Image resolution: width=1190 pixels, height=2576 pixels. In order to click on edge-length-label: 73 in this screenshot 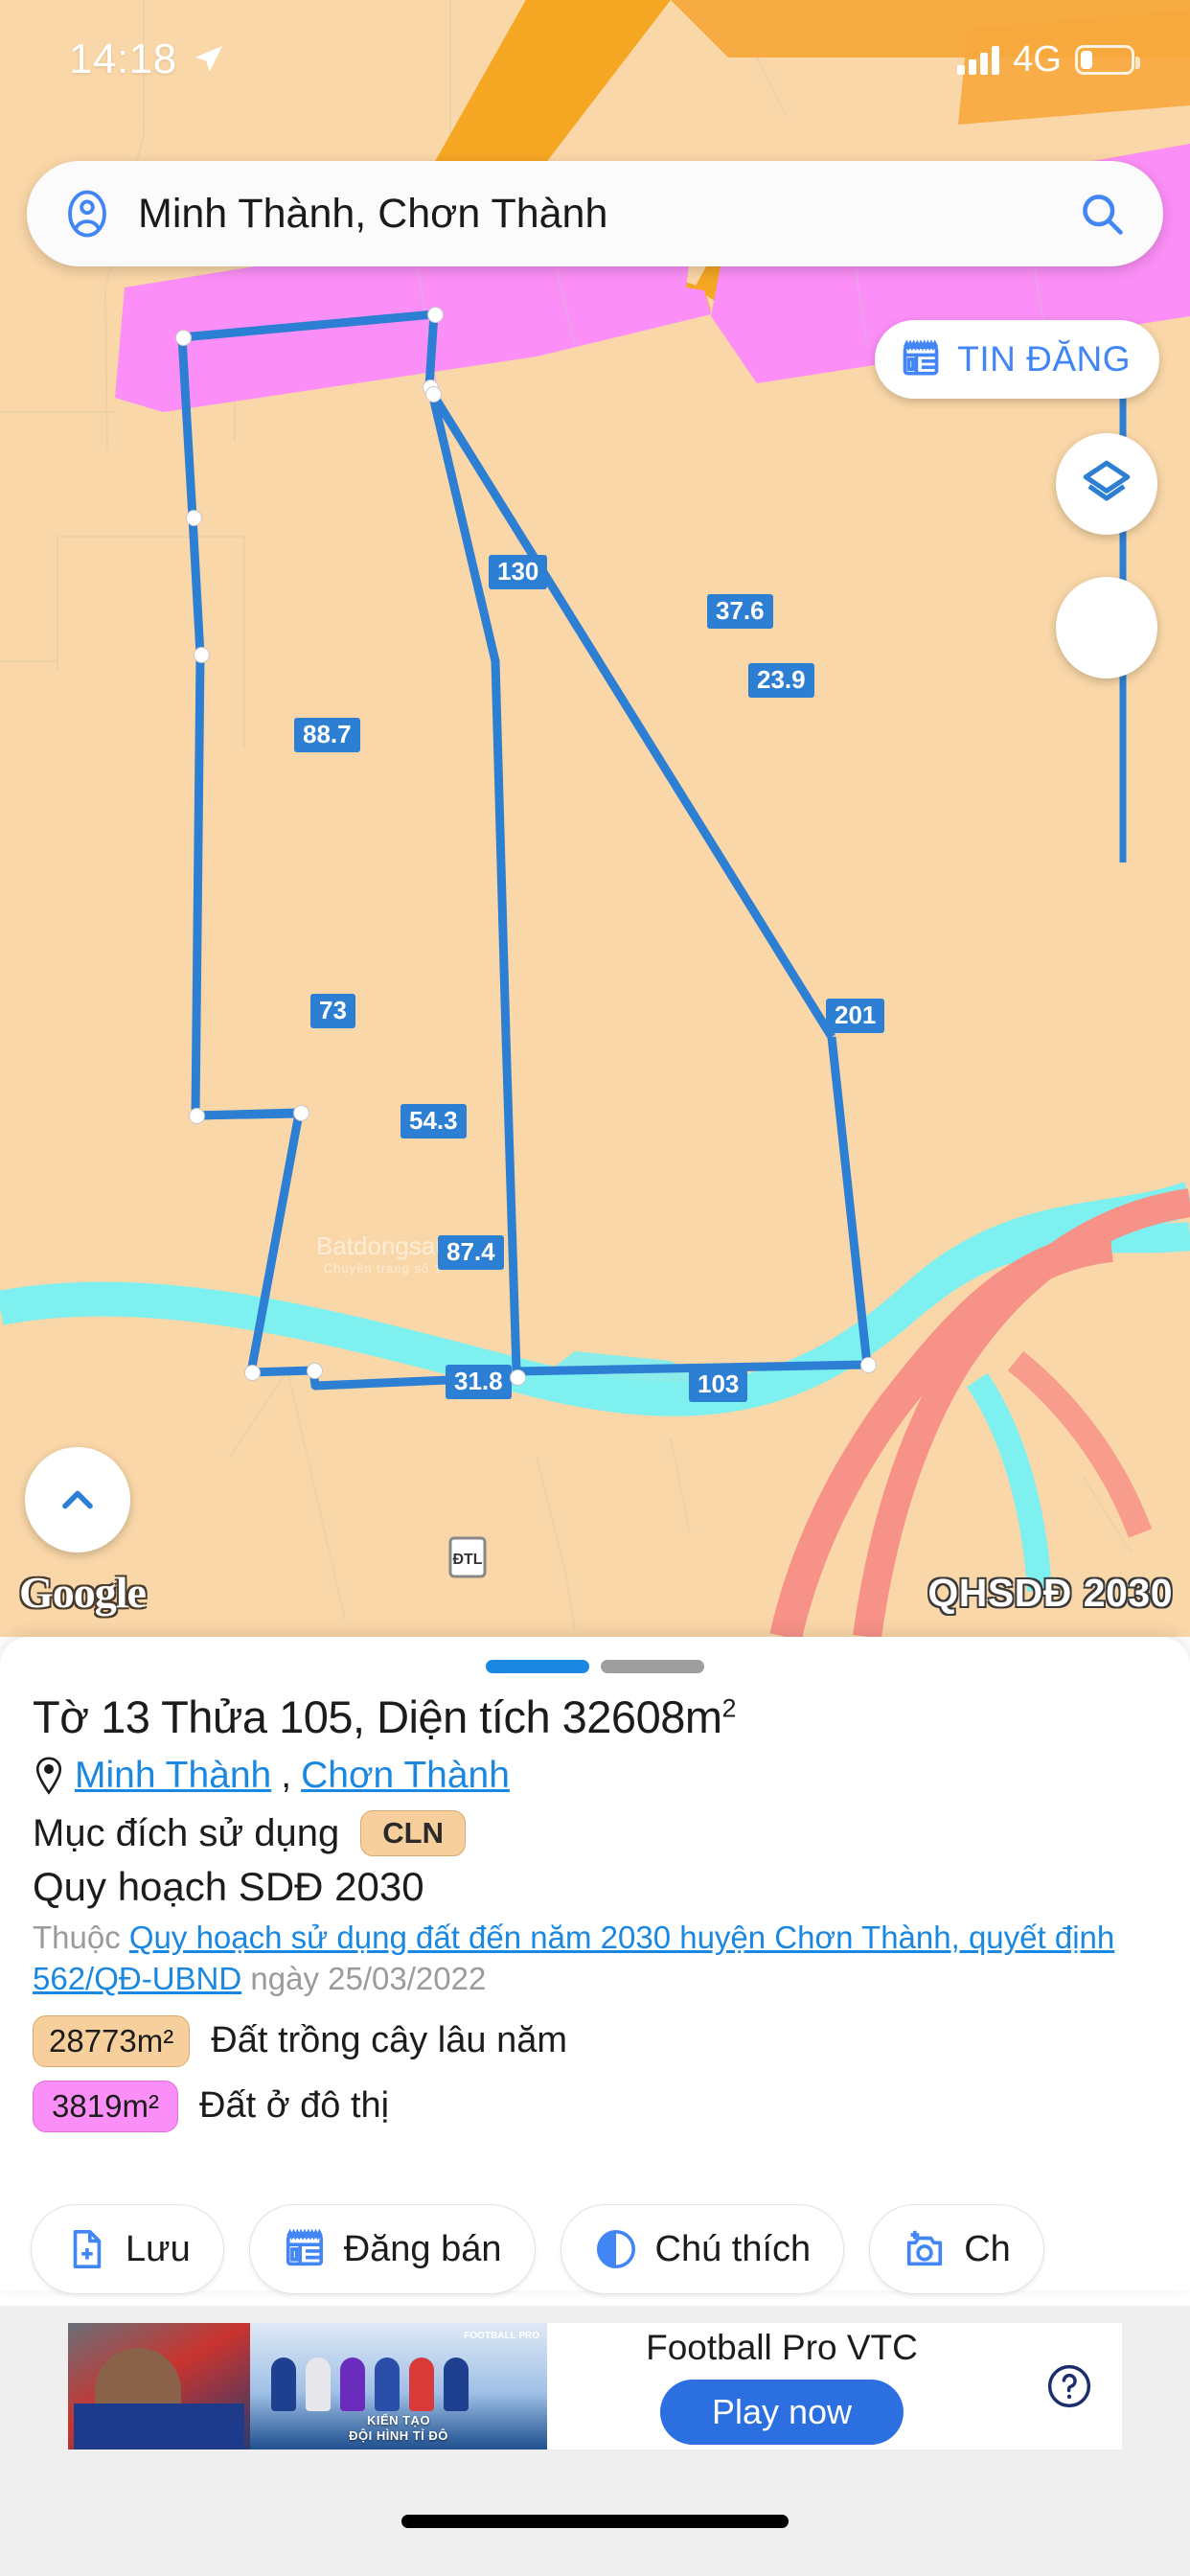, I will do `click(333, 1011)`.